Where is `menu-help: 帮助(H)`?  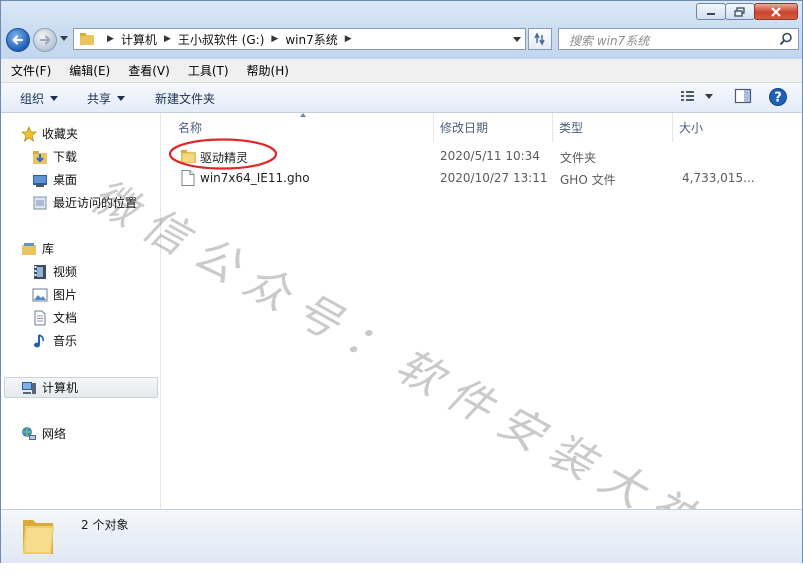
menu-help: 帮助(H) is located at coordinates (267, 70).